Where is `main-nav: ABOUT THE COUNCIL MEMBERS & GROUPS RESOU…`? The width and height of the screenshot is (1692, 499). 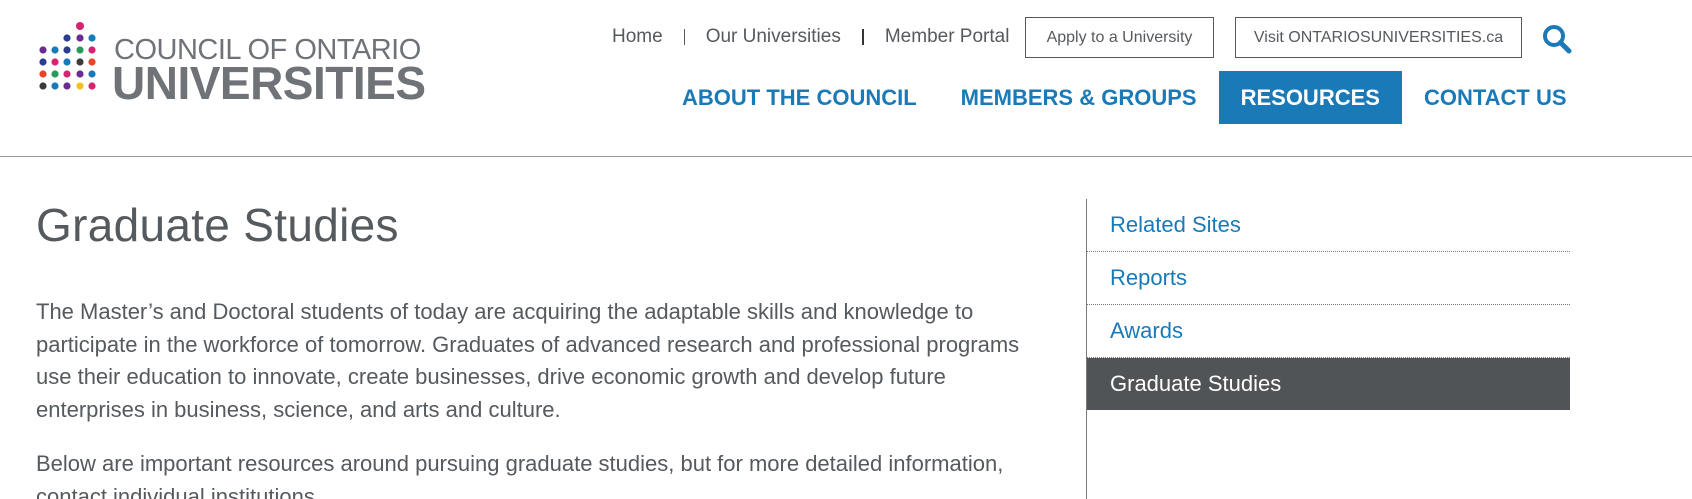 main-nav: ABOUT THE COUNCIL MEMBERS & GROUPS RESOU… is located at coordinates (1124, 97).